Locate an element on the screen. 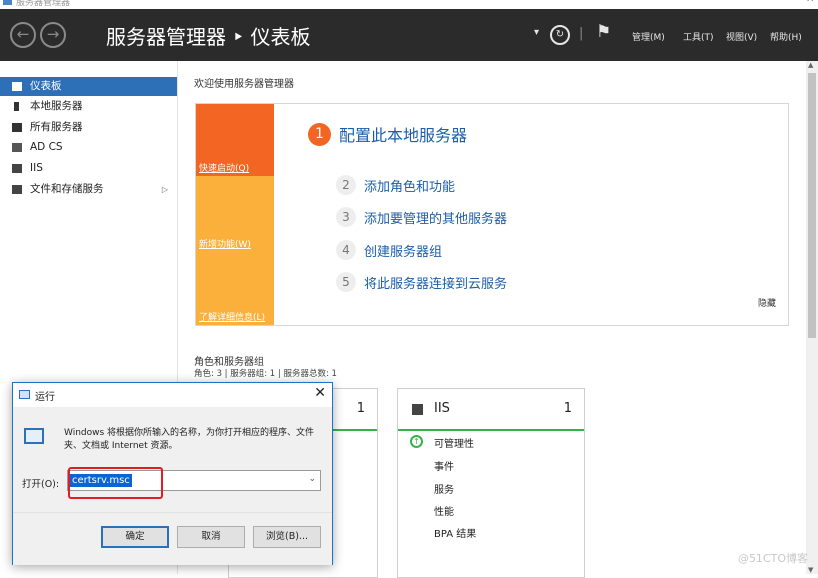 Image resolution: width=818 pixels, height=578 pixels. step-link: 添加要管理的其他服务器 is located at coordinates (435, 219).